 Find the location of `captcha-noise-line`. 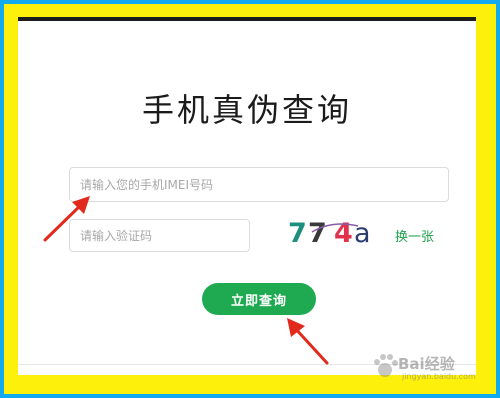

captcha-noise-line is located at coordinates (335, 228).